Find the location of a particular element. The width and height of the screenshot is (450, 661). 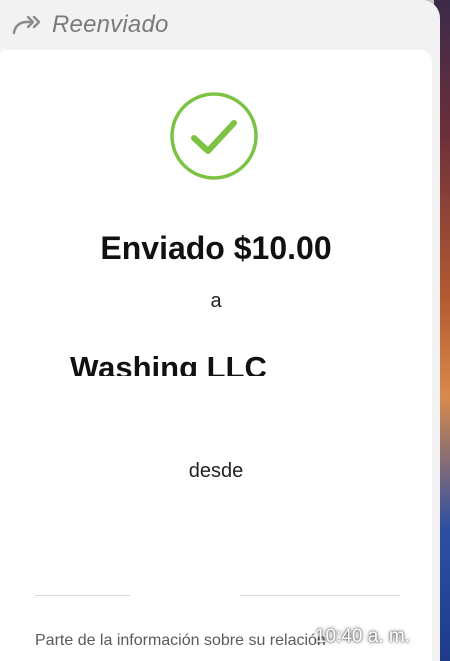

divider-right is located at coordinates (320, 595).